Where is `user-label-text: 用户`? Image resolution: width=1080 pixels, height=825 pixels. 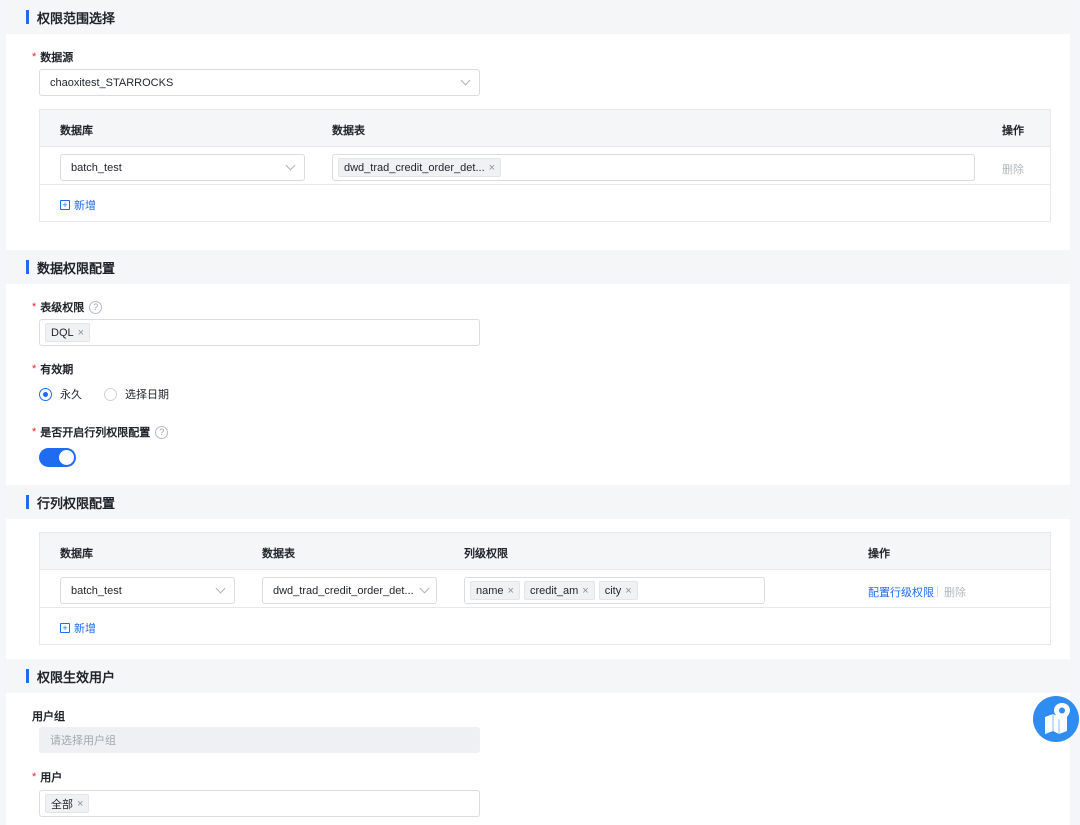 user-label-text: 用户 is located at coordinates (51, 778).